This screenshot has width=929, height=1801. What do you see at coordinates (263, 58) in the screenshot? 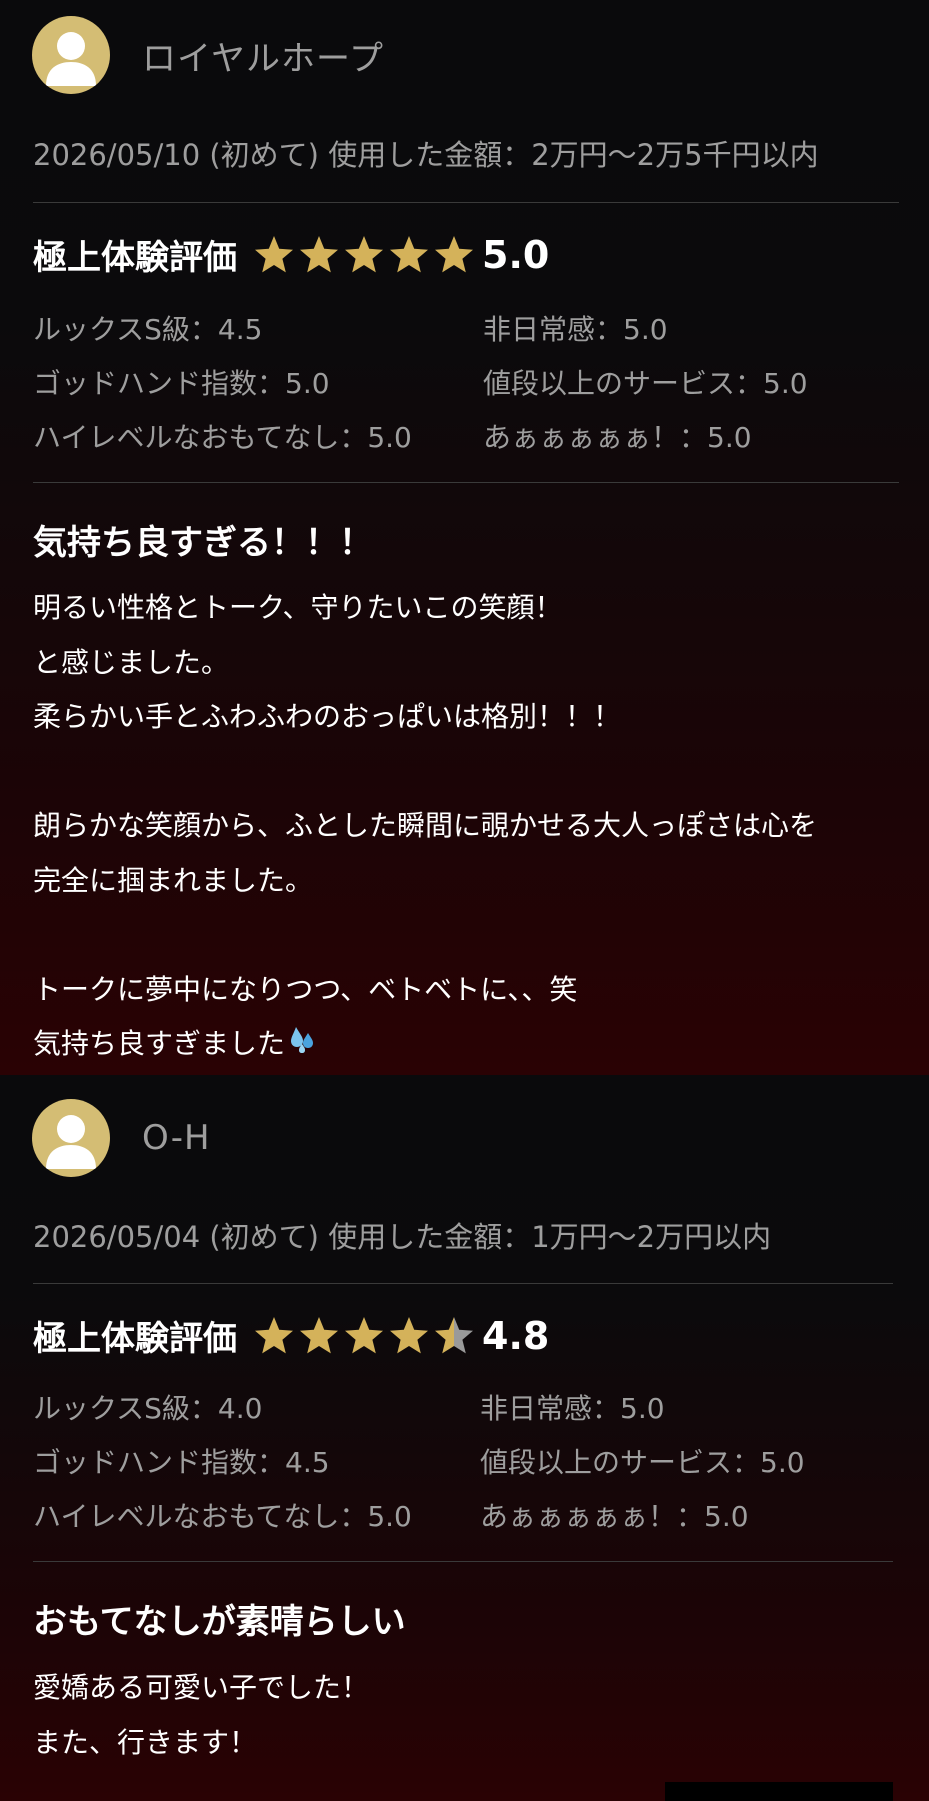
I see `reviewer-name: ロイヤルホープ` at bounding box center [263, 58].